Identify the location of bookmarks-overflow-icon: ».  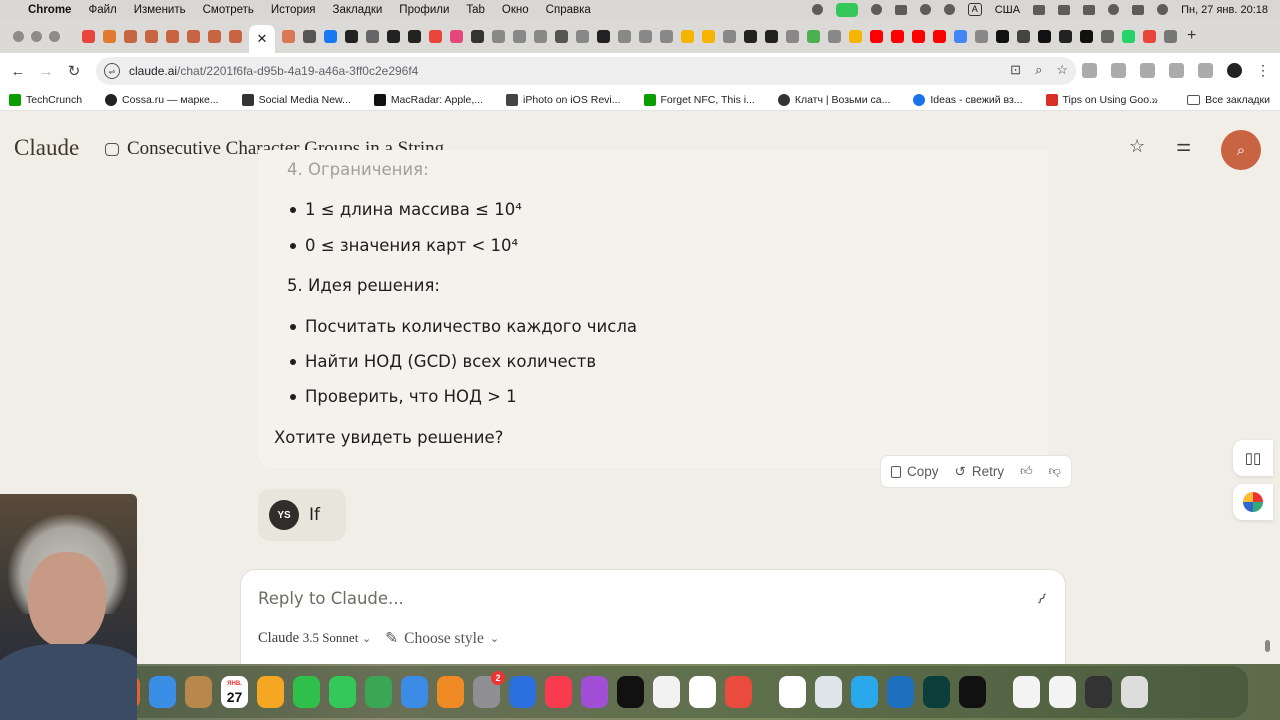
(1154, 100).